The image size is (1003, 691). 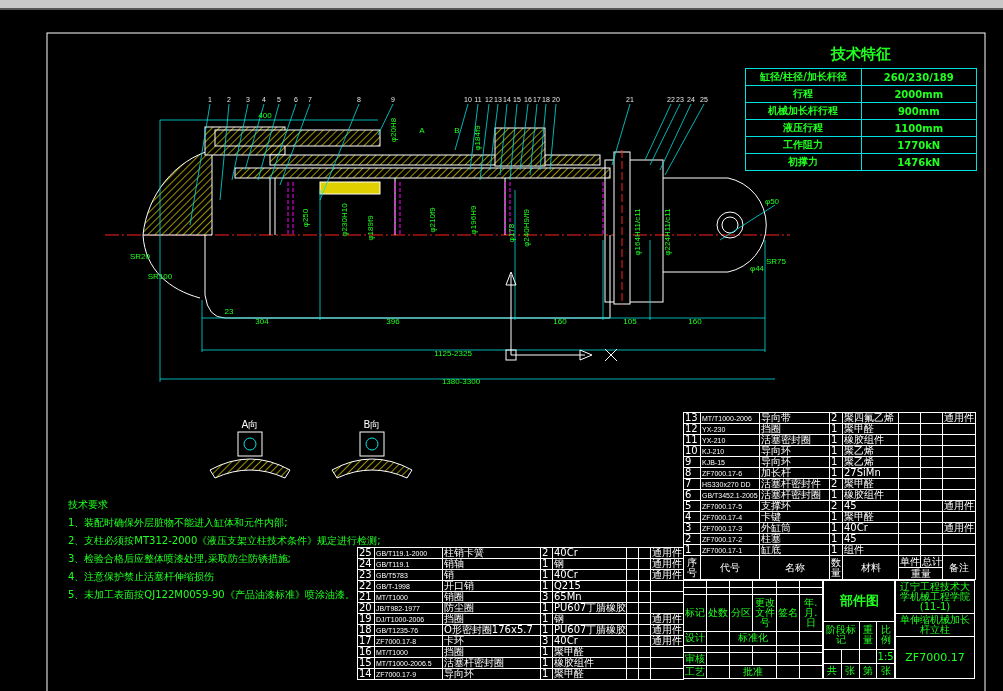 What do you see at coordinates (794, 506) in the screenshot?
I see `table-cell: 支撑环` at bounding box center [794, 506].